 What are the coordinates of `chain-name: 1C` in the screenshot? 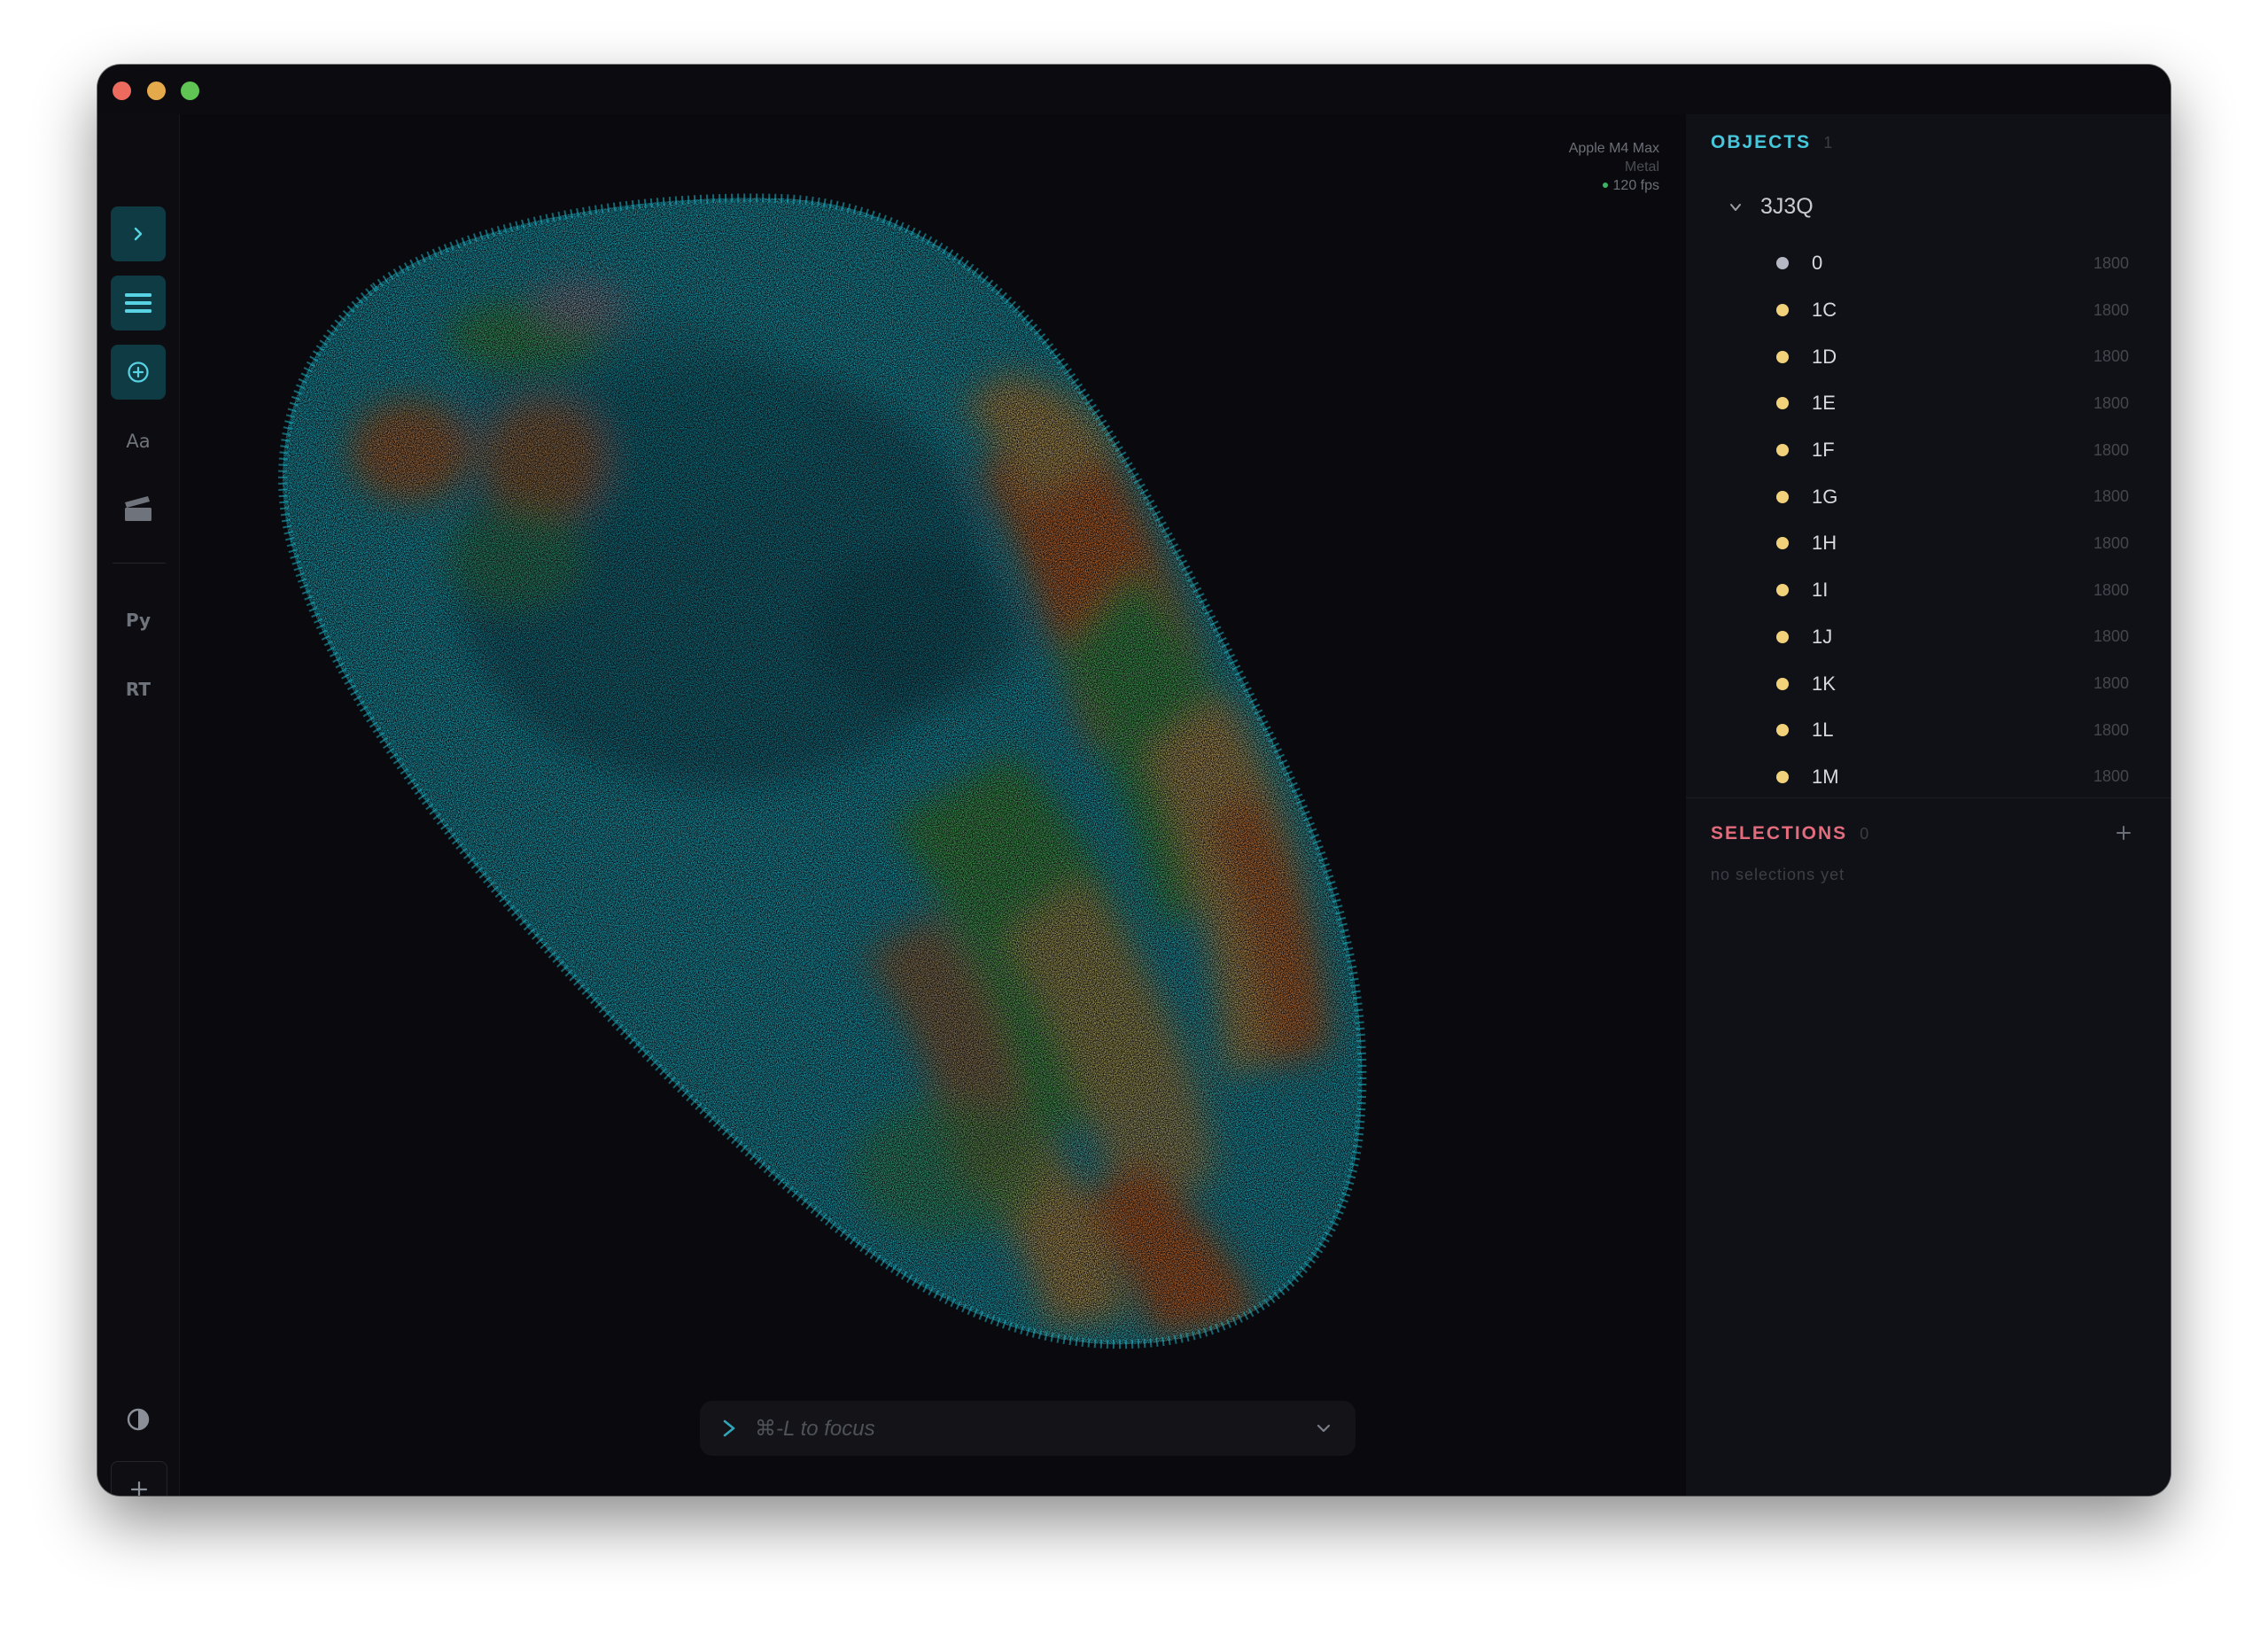 It's located at (1824, 310).